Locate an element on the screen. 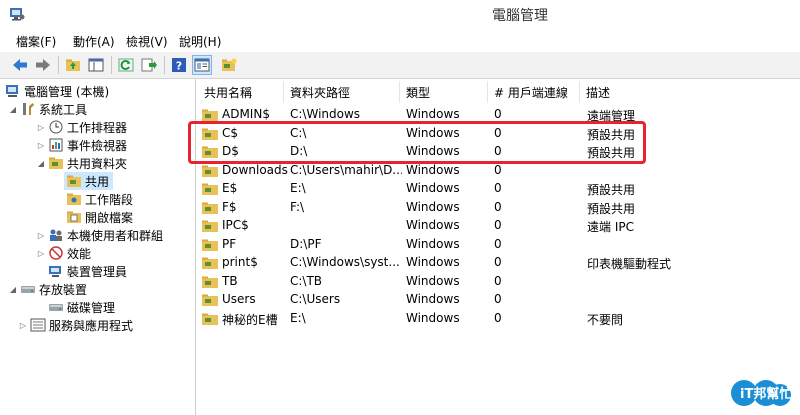 The height and width of the screenshot is (415, 800). help-icon: ? is located at coordinates (179, 65).